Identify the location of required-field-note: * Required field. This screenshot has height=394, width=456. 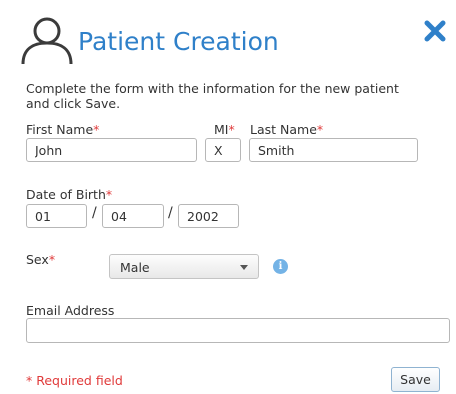
(74, 380).